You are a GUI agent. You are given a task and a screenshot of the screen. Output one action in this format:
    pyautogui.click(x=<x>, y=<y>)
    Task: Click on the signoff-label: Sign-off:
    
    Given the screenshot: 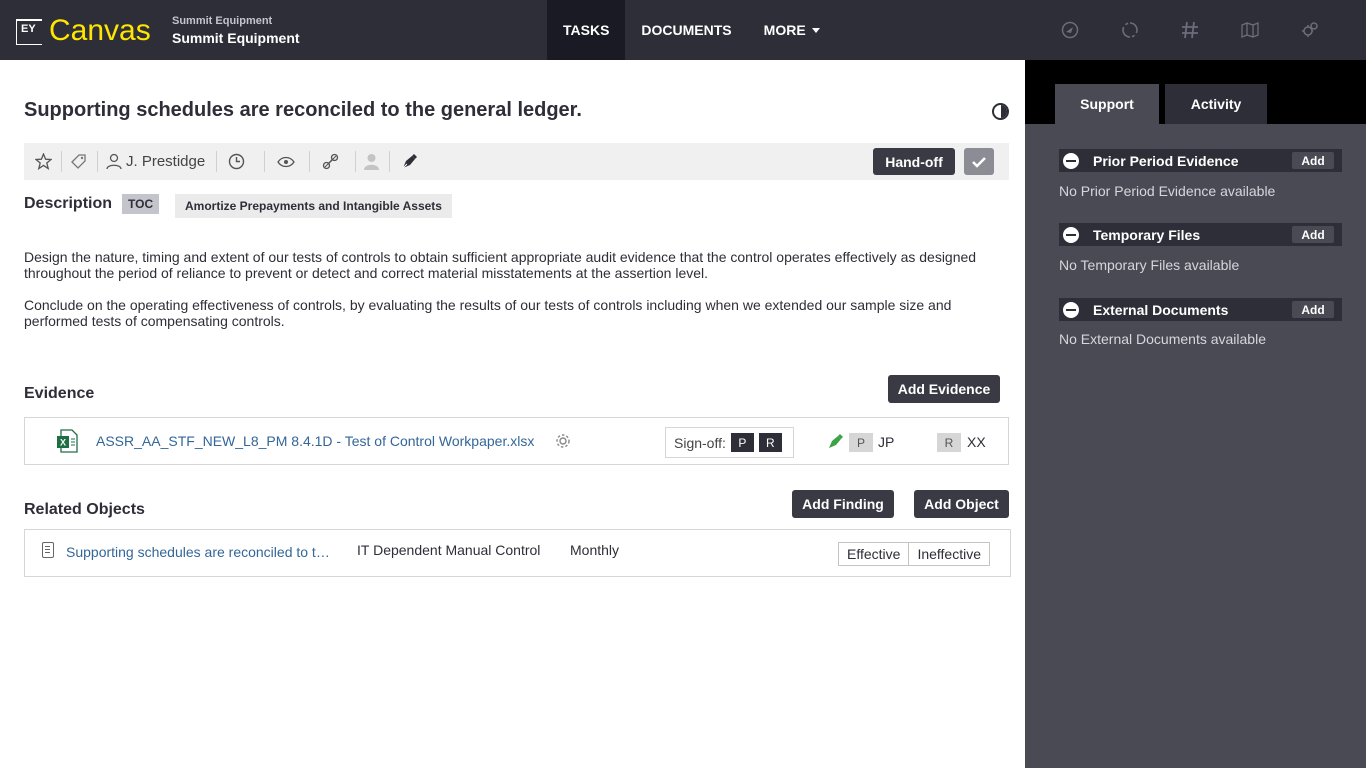 What is the action you would take?
    pyautogui.click(x=700, y=442)
    